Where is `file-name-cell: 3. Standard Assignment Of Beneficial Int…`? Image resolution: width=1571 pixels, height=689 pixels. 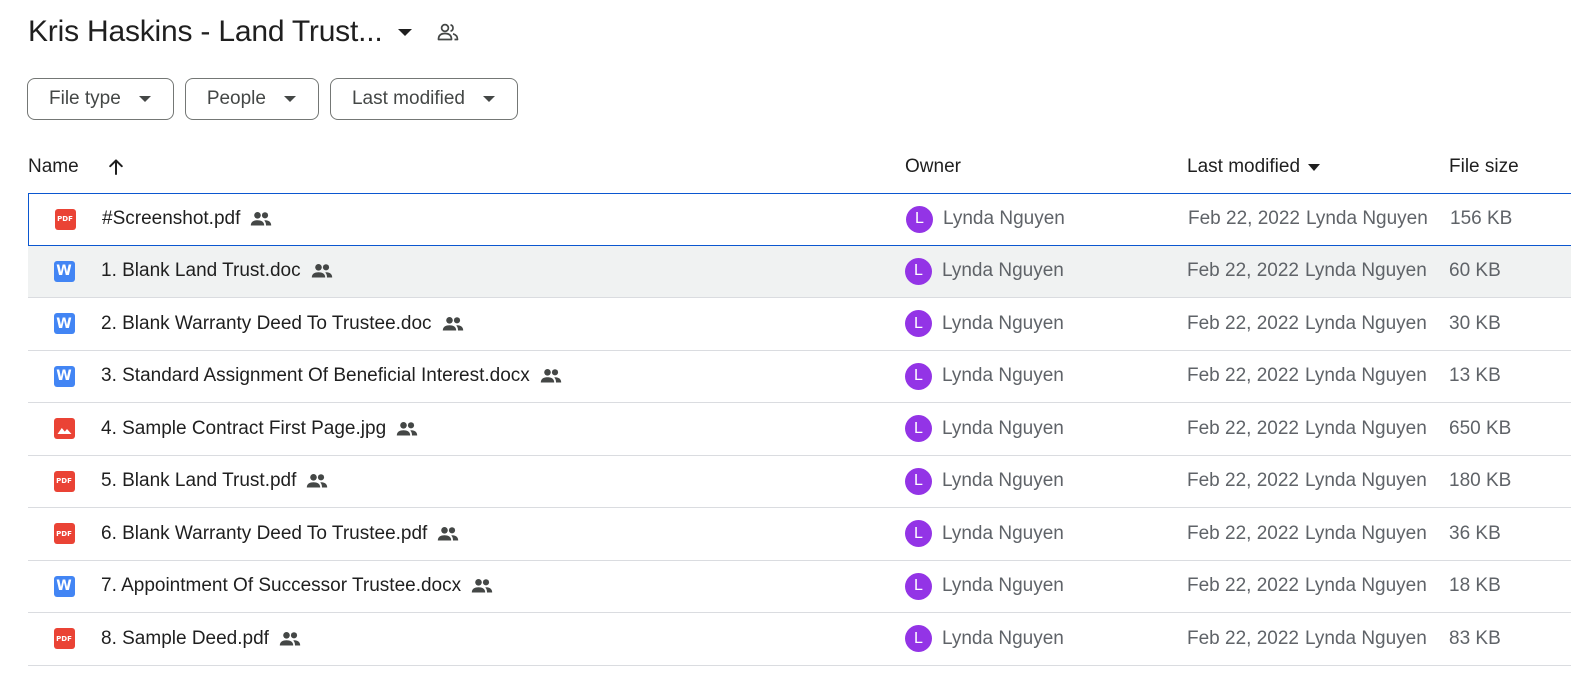 file-name-cell: 3. Standard Assignment Of Beneficial Int… is located at coordinates (331, 377).